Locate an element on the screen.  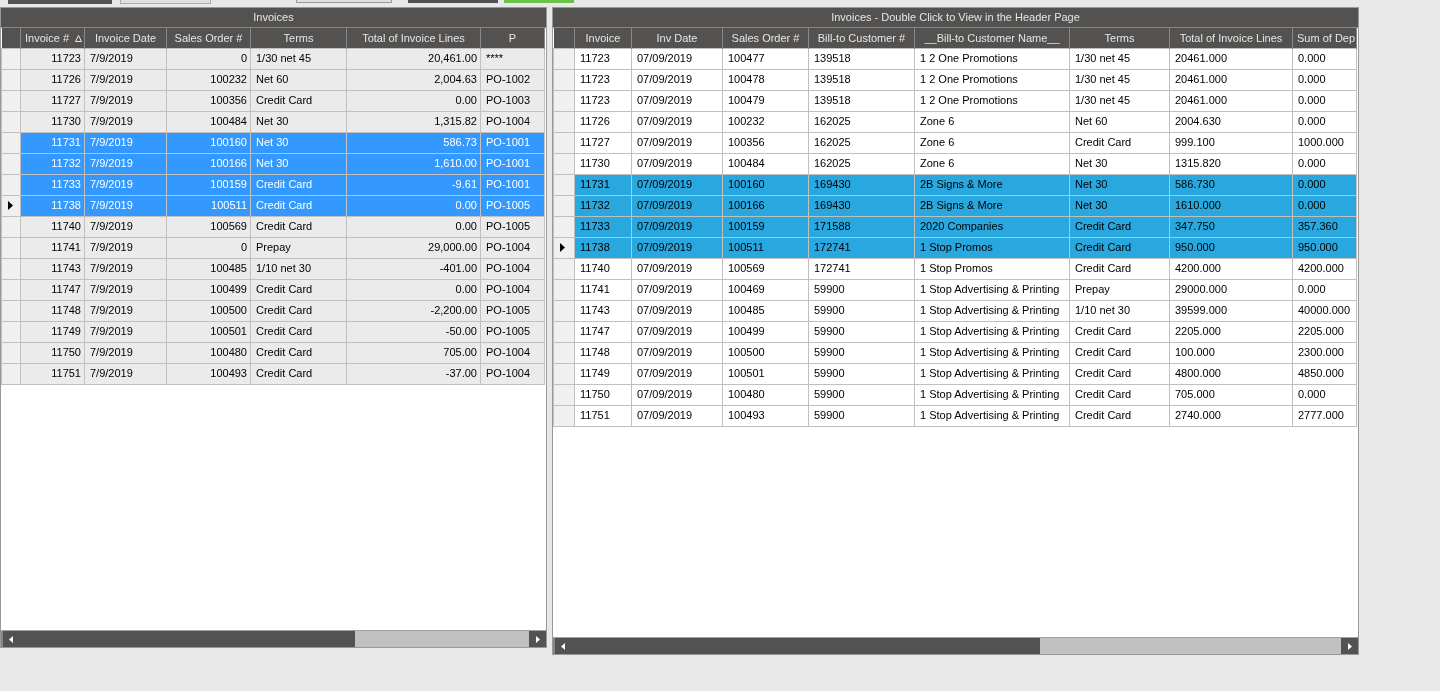
table-row: 11750 7/9/2019 100480 Credit Card 705.00 PO-1004 is located at coordinates (273, 352).